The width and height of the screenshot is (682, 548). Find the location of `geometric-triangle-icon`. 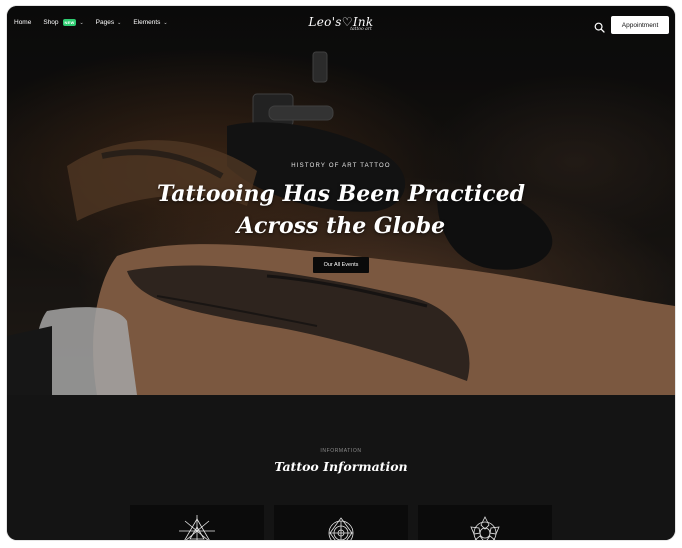

geometric-triangle-icon is located at coordinates (197, 527).